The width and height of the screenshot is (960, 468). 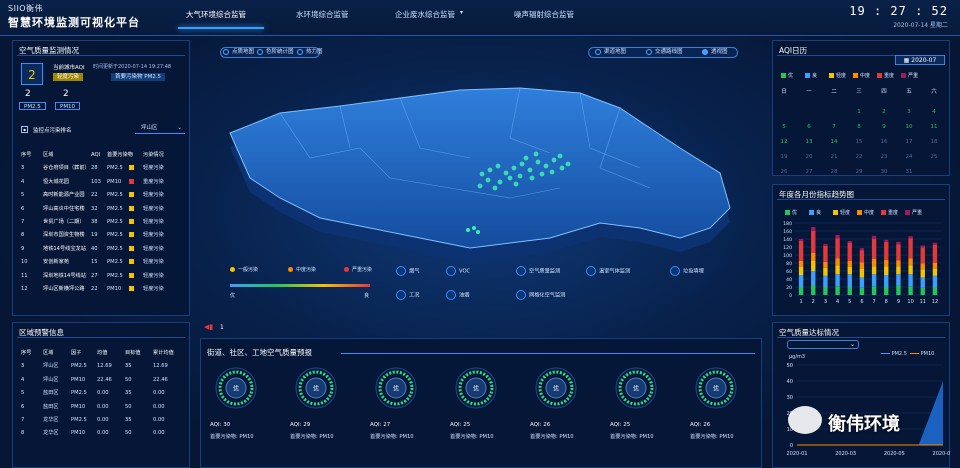 I want to click on forecast-item: 优 AQI: 30 首要污染物: PM10, so click(x=243, y=404).